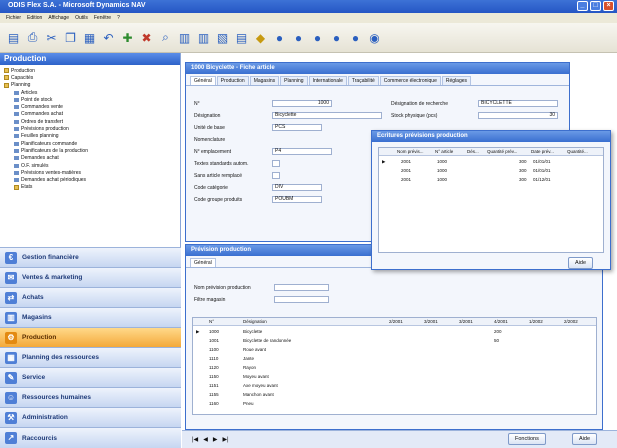  Describe the element at coordinates (496, 340) in the screenshot. I see `table-row-value: 50` at that location.